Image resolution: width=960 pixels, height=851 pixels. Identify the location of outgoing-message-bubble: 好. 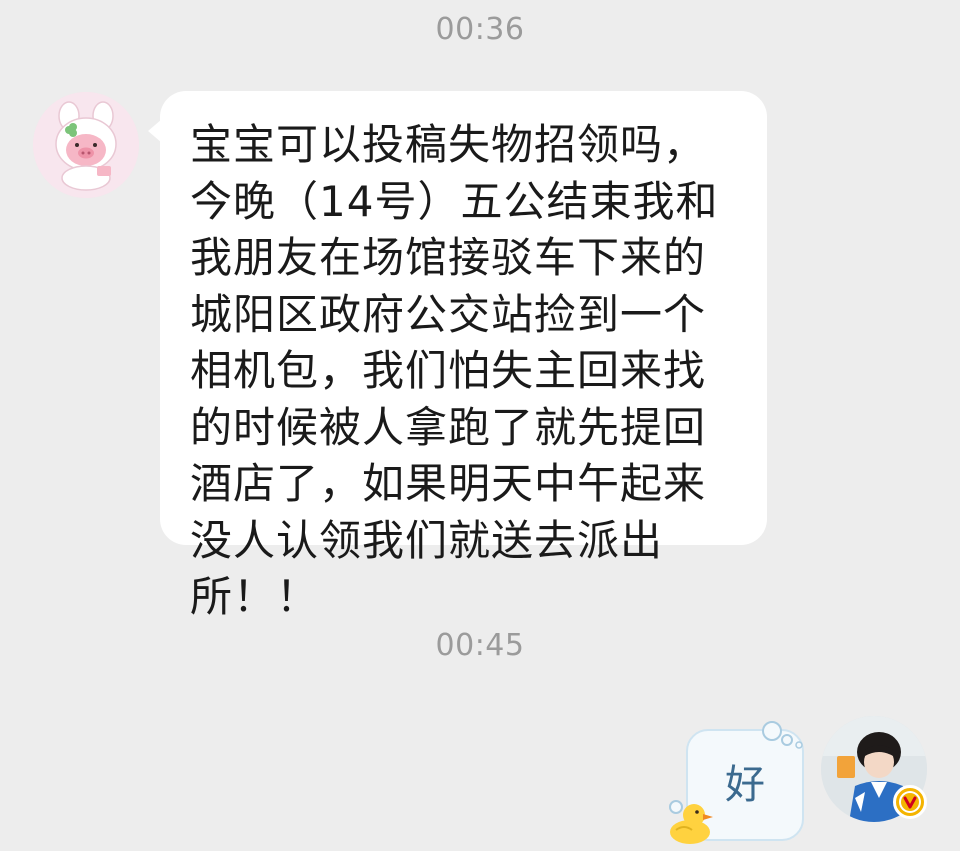
(745, 785).